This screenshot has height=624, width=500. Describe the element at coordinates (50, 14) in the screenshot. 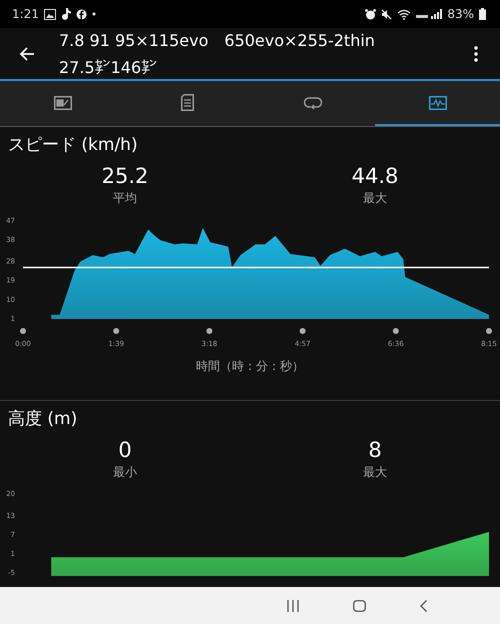

I see `image-icon` at that location.